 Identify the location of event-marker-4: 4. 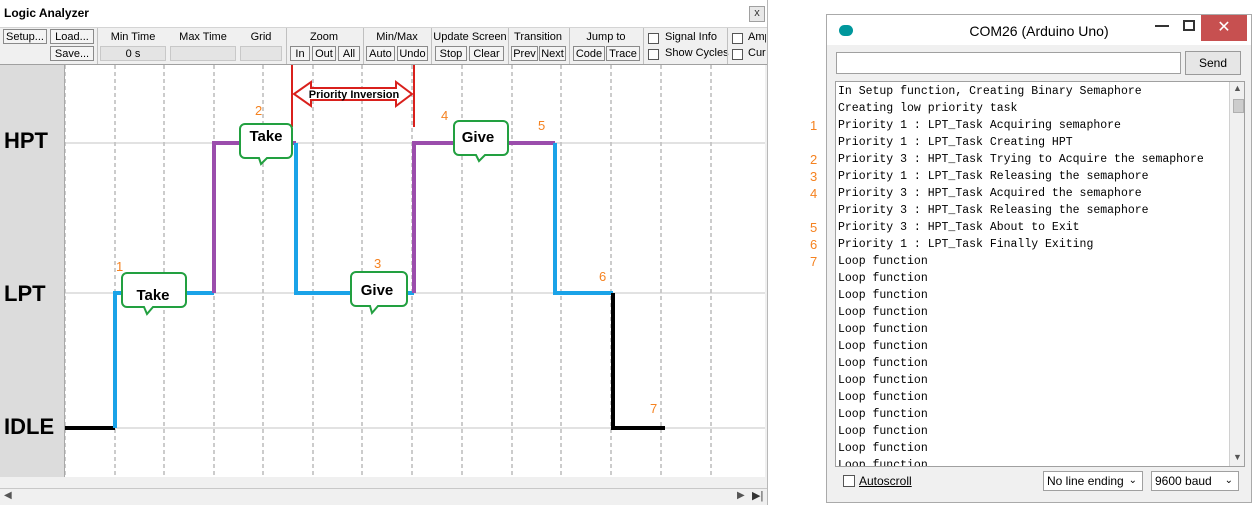
(444, 115).